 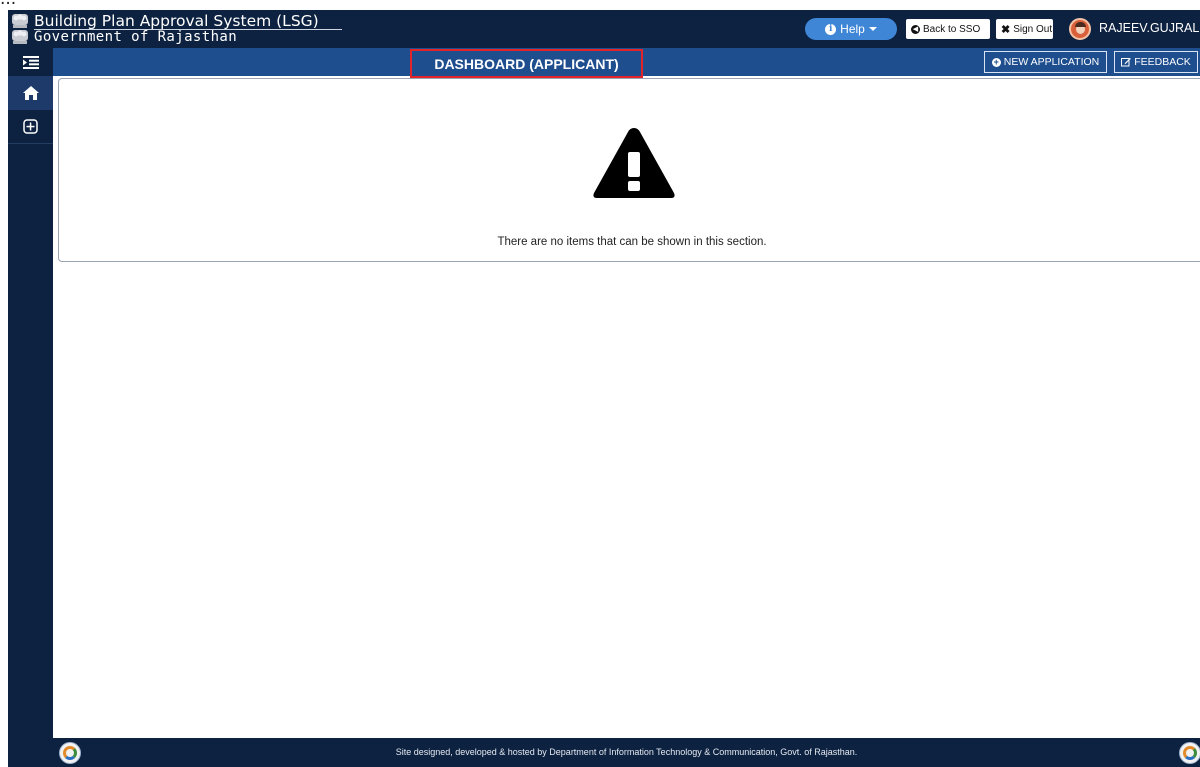 I want to click on new-application-label: NEW APPLICATION, so click(x=1051, y=62).